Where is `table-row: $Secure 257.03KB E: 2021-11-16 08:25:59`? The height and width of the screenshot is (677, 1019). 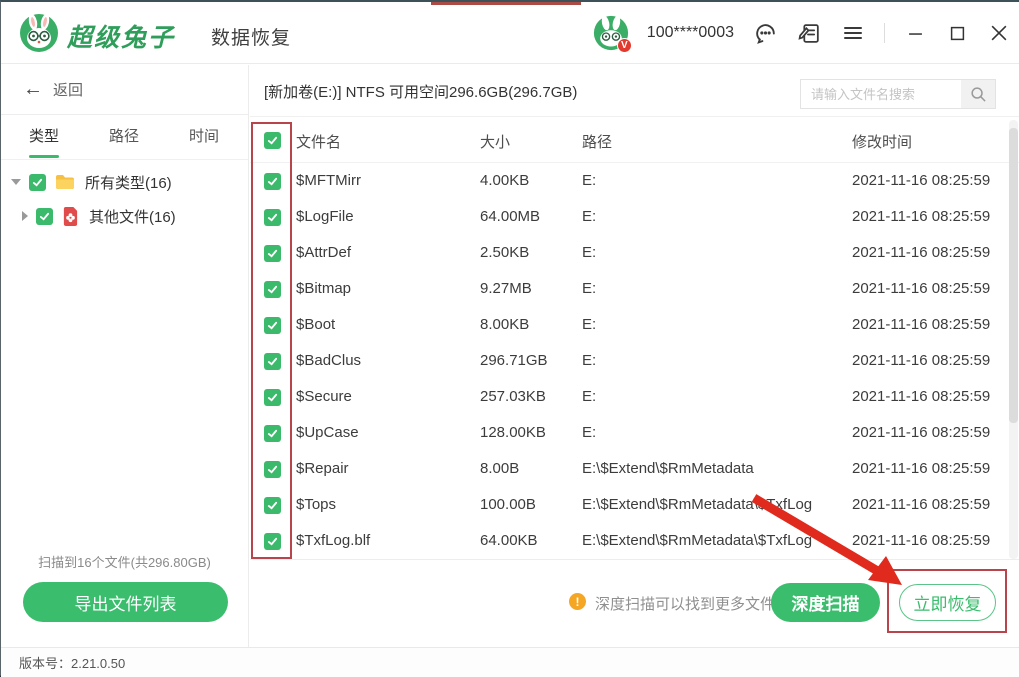
table-row: $Secure 257.03KB E: 2021-11-16 08:25:59 is located at coordinates (634, 397).